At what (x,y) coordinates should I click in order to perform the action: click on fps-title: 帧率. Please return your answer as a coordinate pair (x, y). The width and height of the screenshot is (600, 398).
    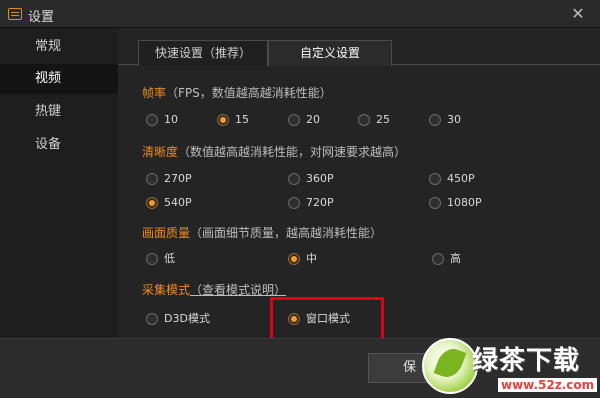
    Looking at the image, I should click on (154, 93).